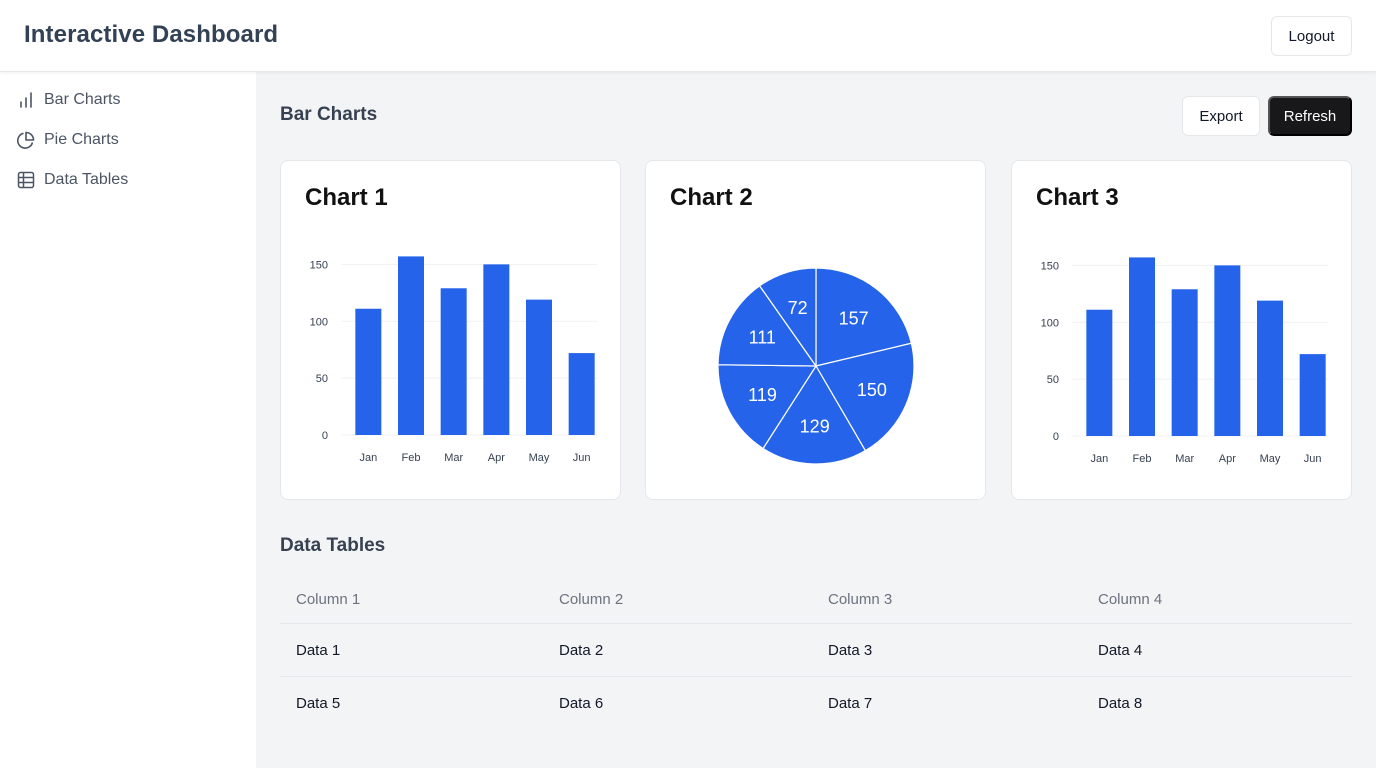  I want to click on pie-chart-icon, so click(26, 140).